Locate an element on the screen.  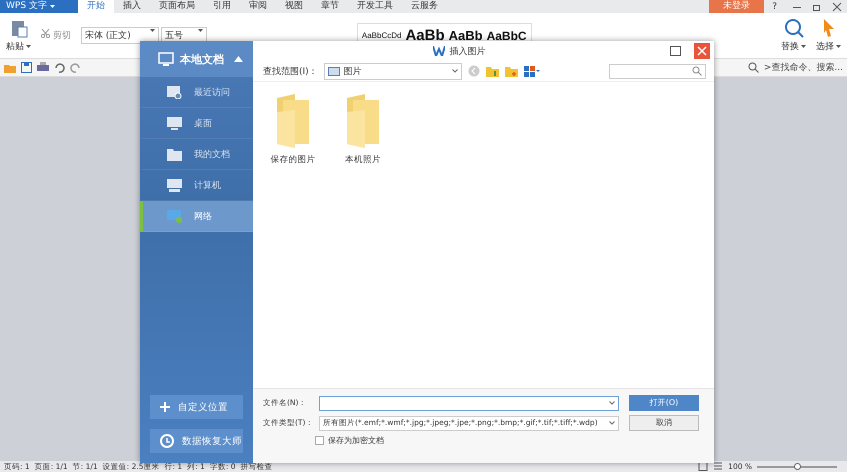
collapse-arrow-icon is located at coordinates (238, 59).